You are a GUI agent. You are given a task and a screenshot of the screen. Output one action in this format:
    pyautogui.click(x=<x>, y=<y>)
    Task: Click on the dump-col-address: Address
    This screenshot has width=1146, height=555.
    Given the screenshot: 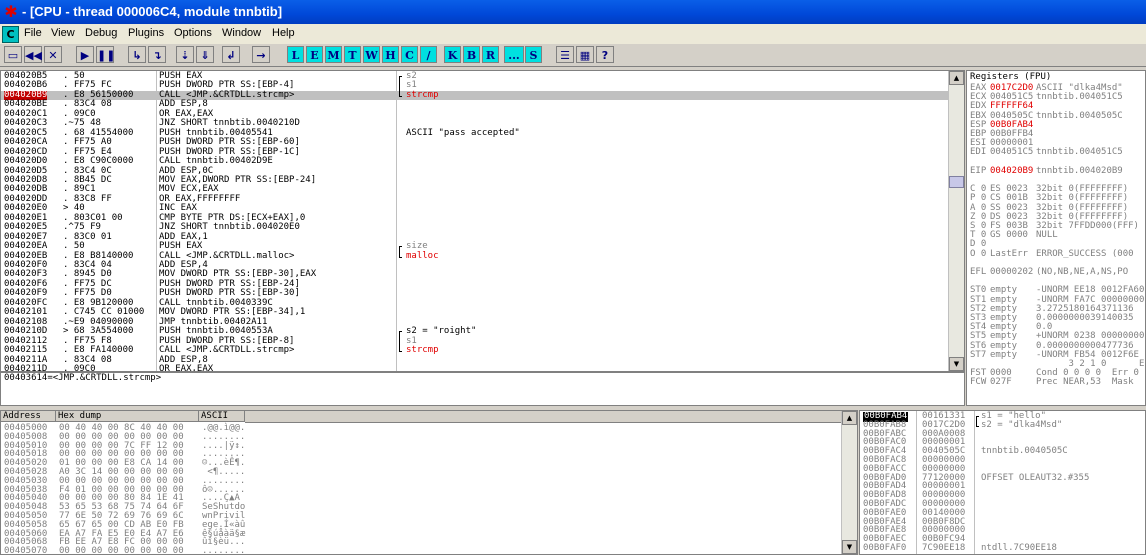 What is the action you would take?
    pyautogui.click(x=28, y=416)
    